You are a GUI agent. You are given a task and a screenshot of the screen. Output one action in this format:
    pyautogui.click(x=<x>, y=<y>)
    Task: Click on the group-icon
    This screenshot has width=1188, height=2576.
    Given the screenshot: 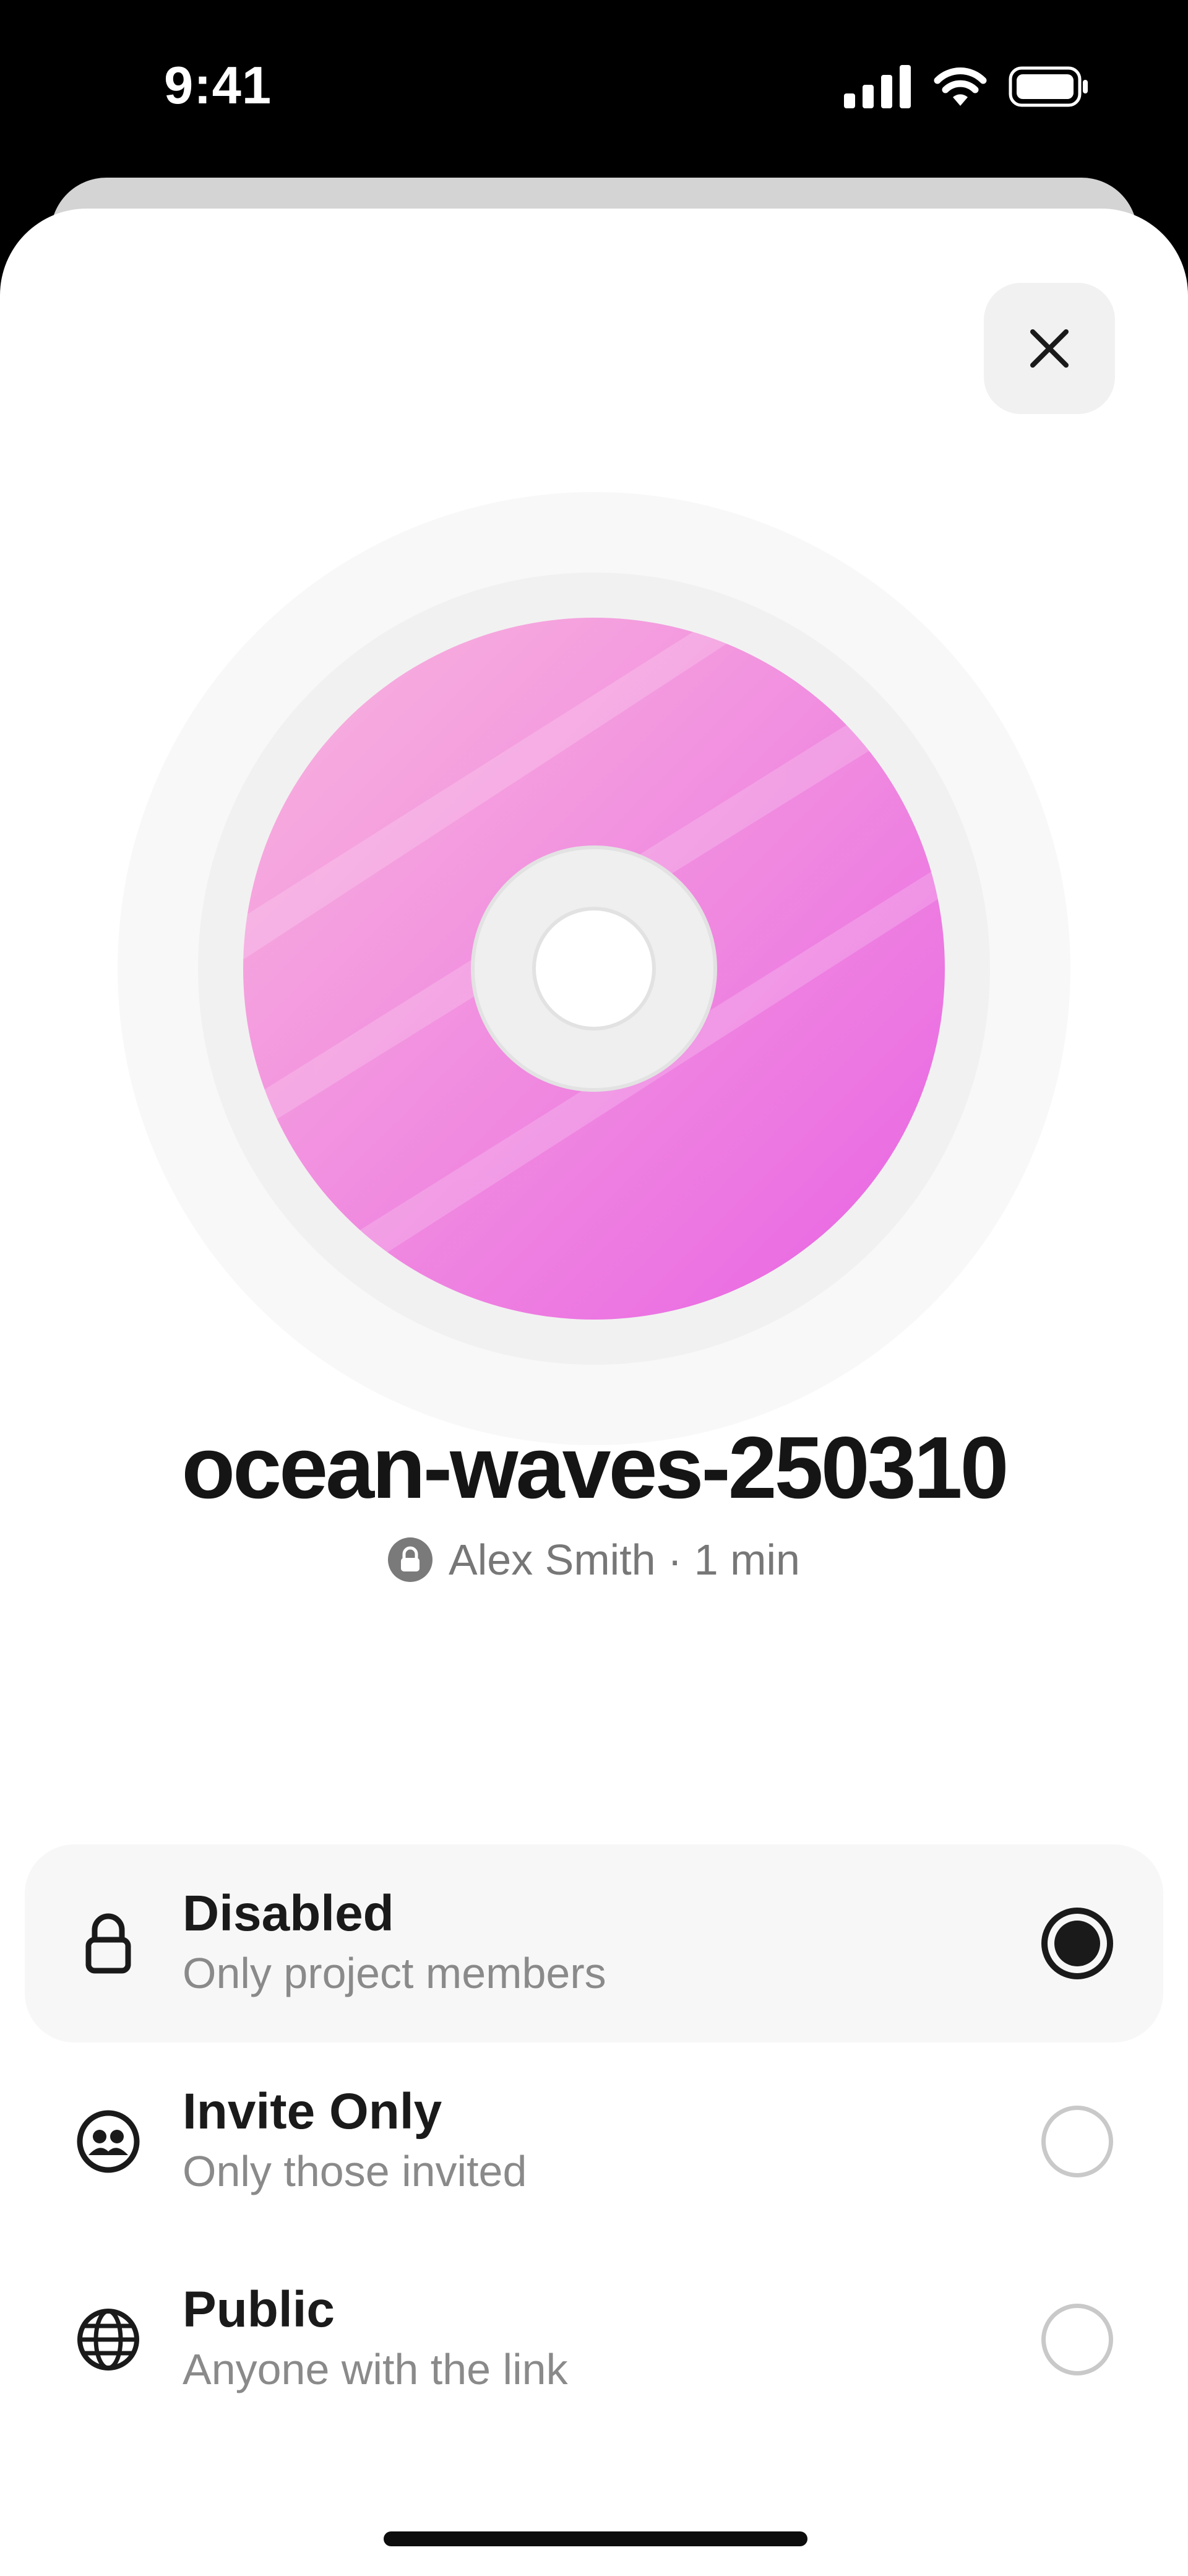 What is the action you would take?
    pyautogui.click(x=108, y=2141)
    